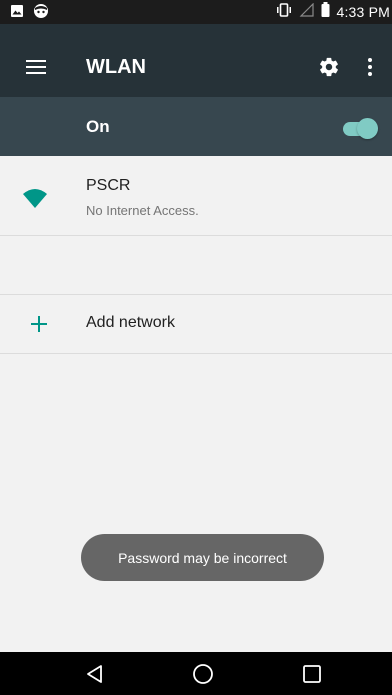 This screenshot has height=695, width=392. Describe the element at coordinates (196, 324) in the screenshot. I see `add-network-item: Add network` at that location.